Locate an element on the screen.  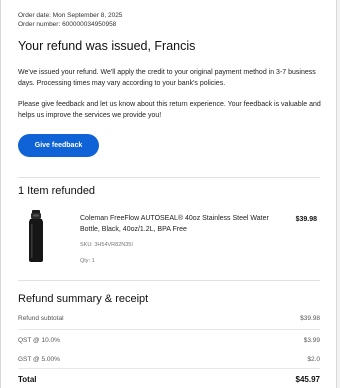
summary-row-qst: QST @ 10.0% $3.99 is located at coordinates (169, 340).